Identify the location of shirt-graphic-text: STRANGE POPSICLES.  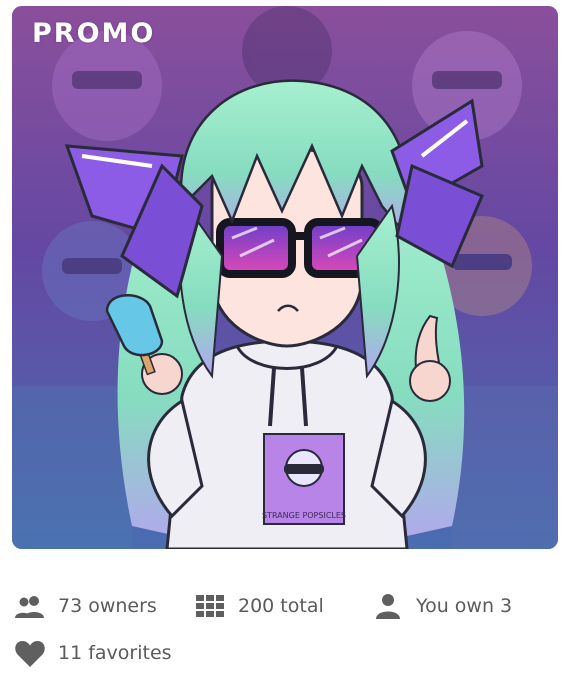
(304, 515).